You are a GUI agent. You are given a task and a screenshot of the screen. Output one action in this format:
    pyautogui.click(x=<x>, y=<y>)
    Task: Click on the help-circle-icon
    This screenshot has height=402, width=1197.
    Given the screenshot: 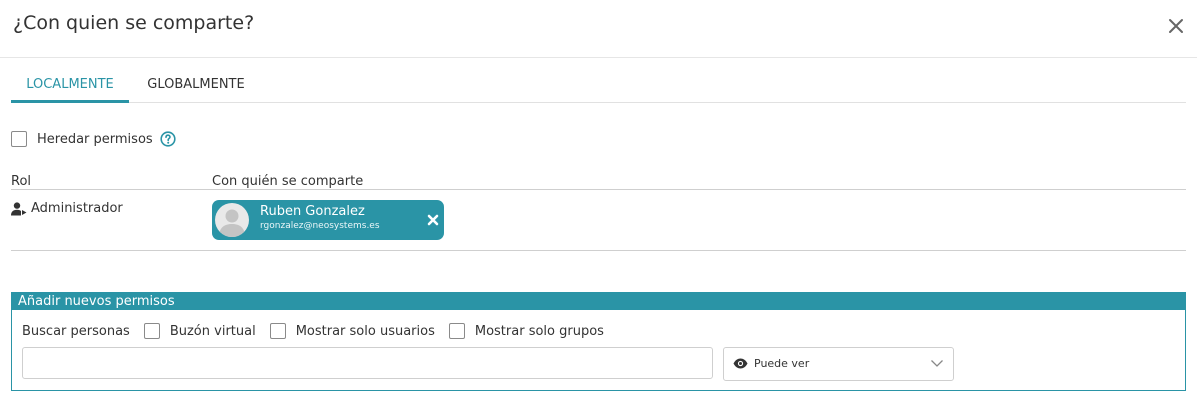 What is the action you would take?
    pyautogui.click(x=168, y=139)
    